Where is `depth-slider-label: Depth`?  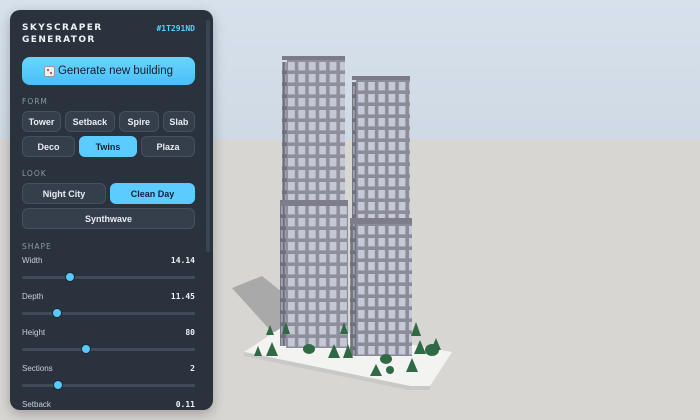 depth-slider-label: Depth is located at coordinates (33, 296).